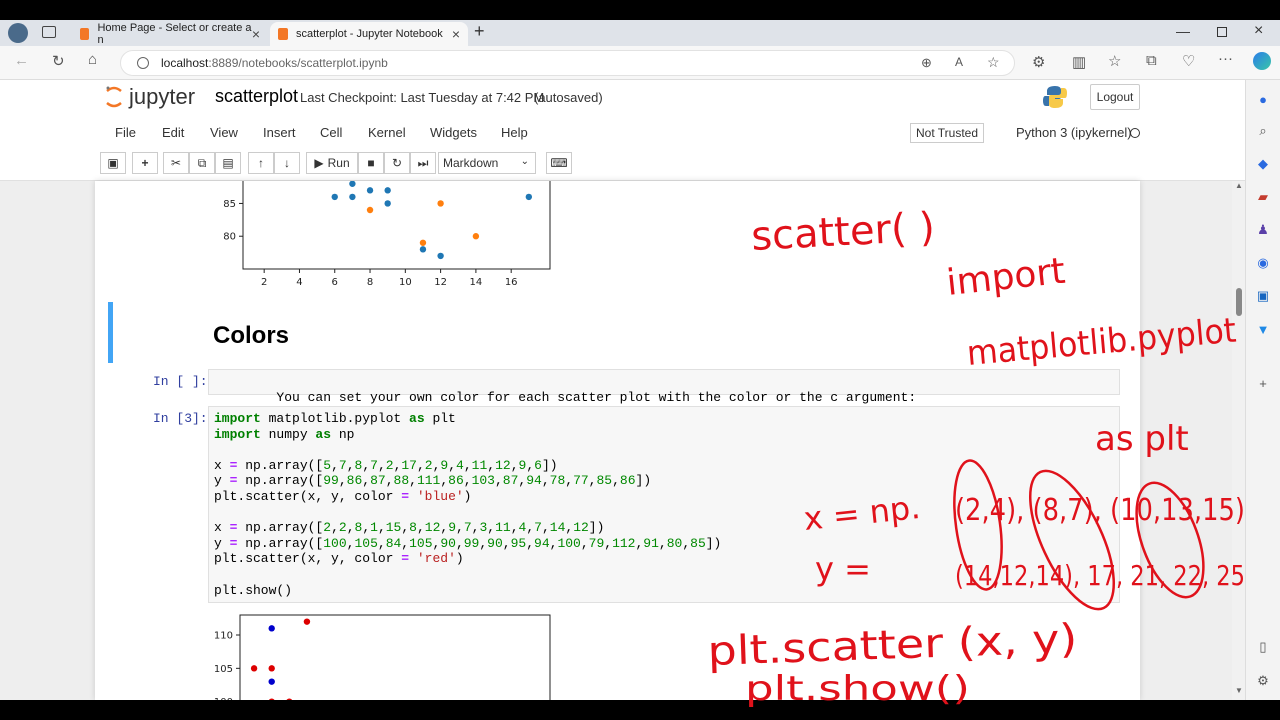 This screenshot has width=1280, height=720. Describe the element at coordinates (1183, 31) in the screenshot. I see `minimize-icon: —` at that location.